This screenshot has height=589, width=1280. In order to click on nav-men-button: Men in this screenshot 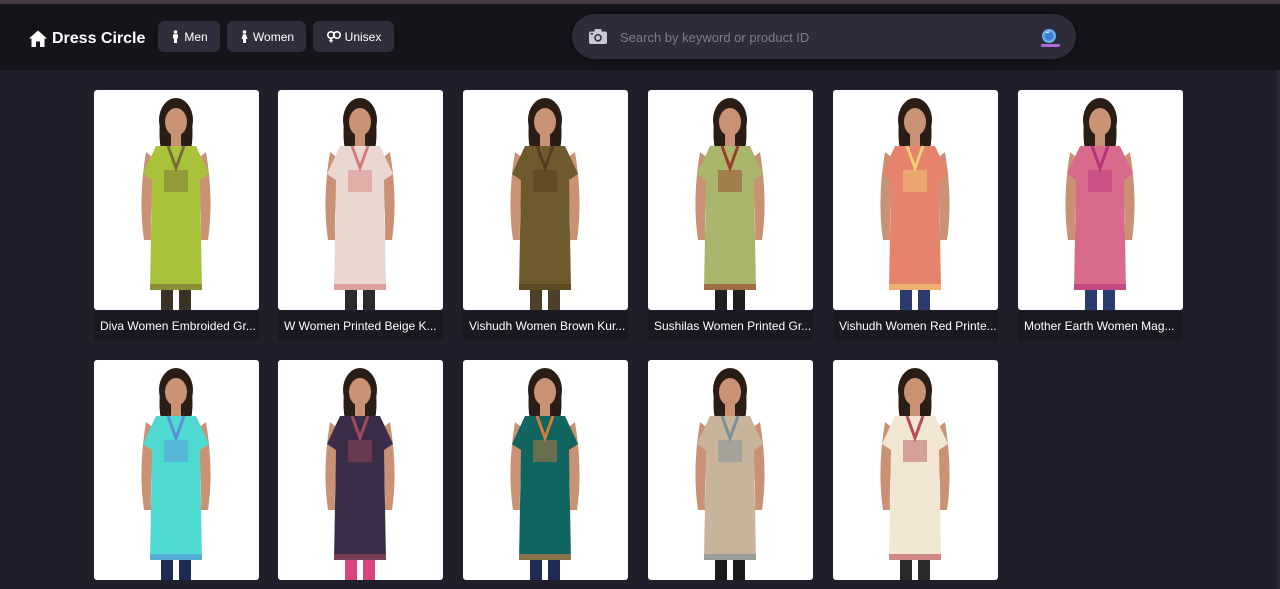, I will do `click(189, 36)`.